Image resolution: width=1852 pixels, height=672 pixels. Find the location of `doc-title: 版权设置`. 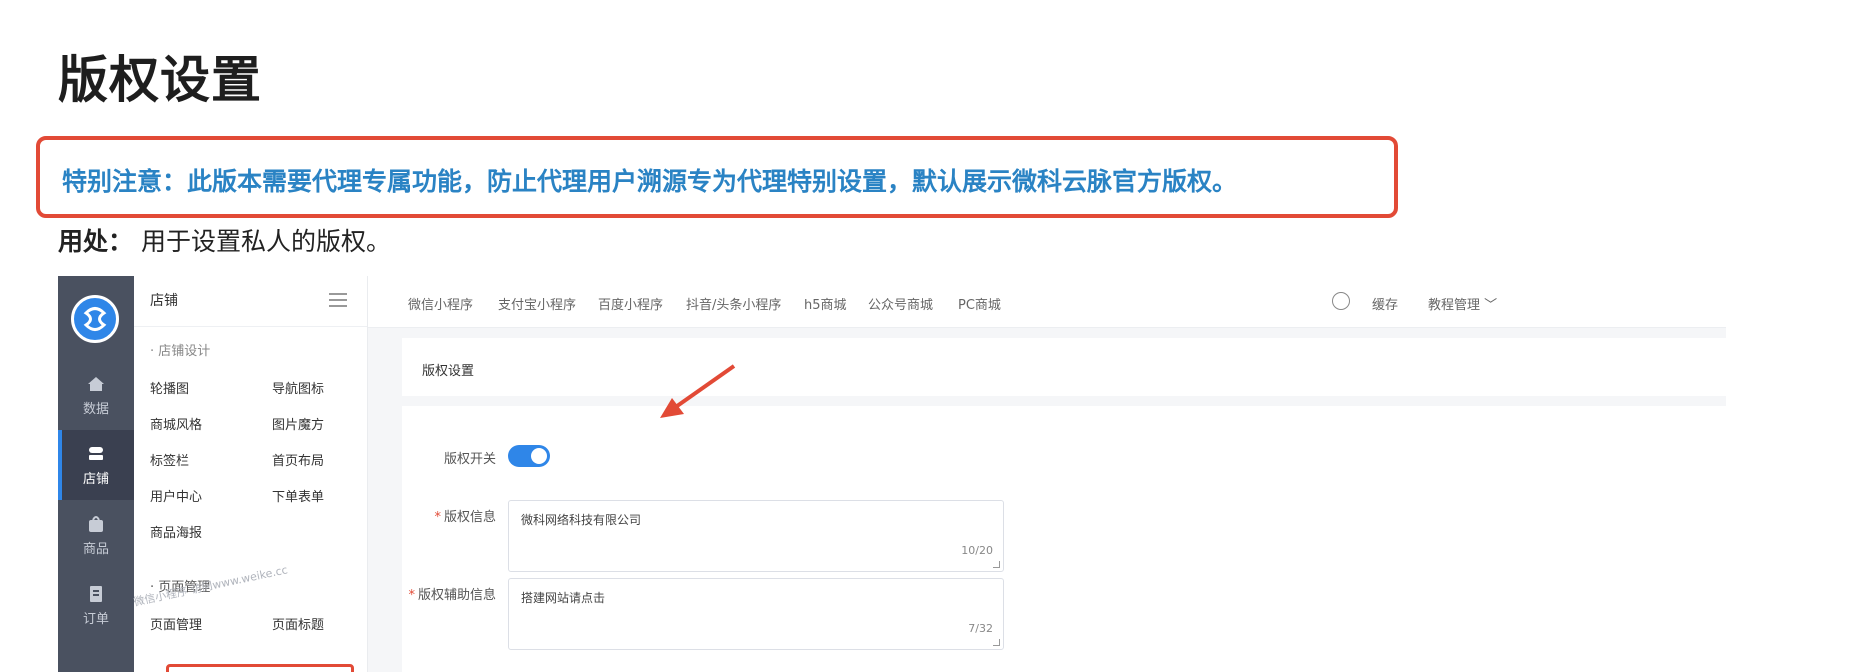

doc-title: 版权设置 is located at coordinates (160, 80).